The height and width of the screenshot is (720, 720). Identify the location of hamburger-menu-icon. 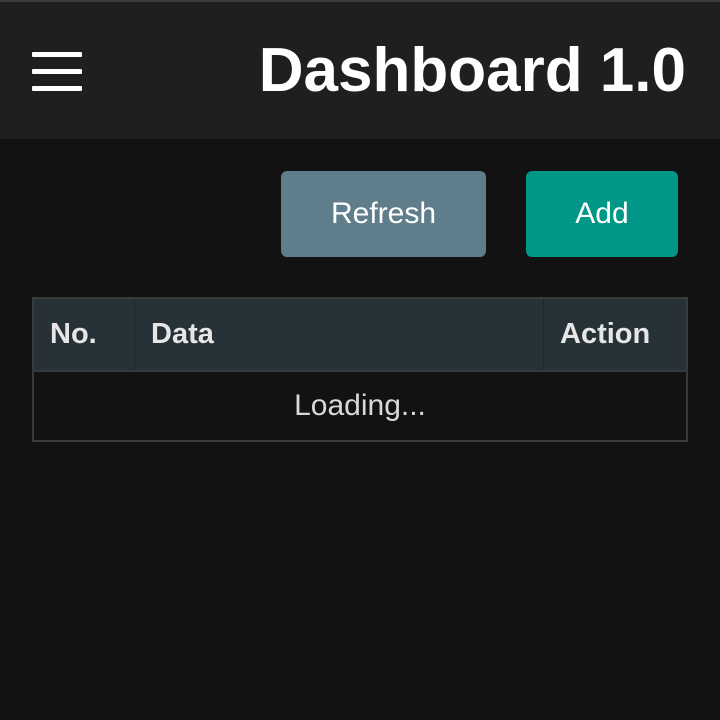
(57, 72).